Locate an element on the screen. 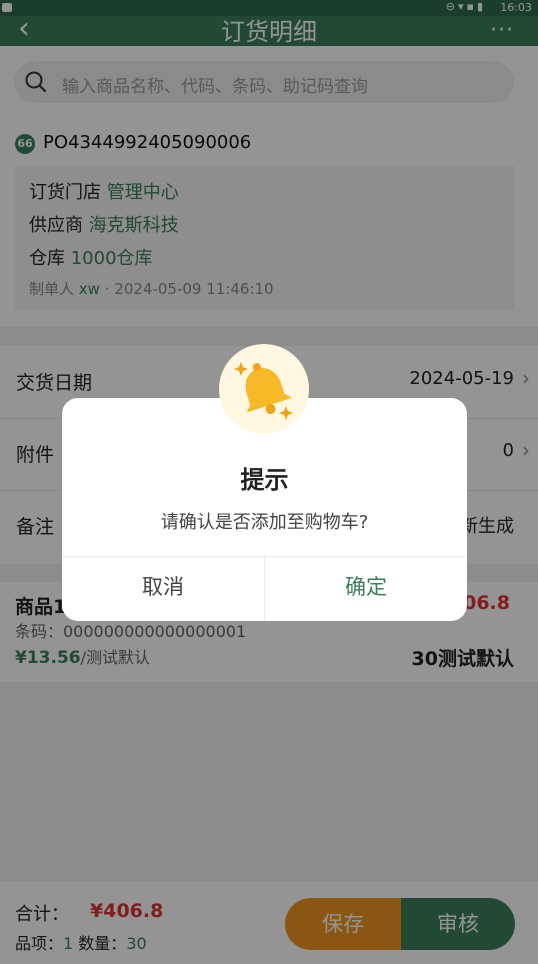  bell-icon-graphic is located at coordinates (263, 391).